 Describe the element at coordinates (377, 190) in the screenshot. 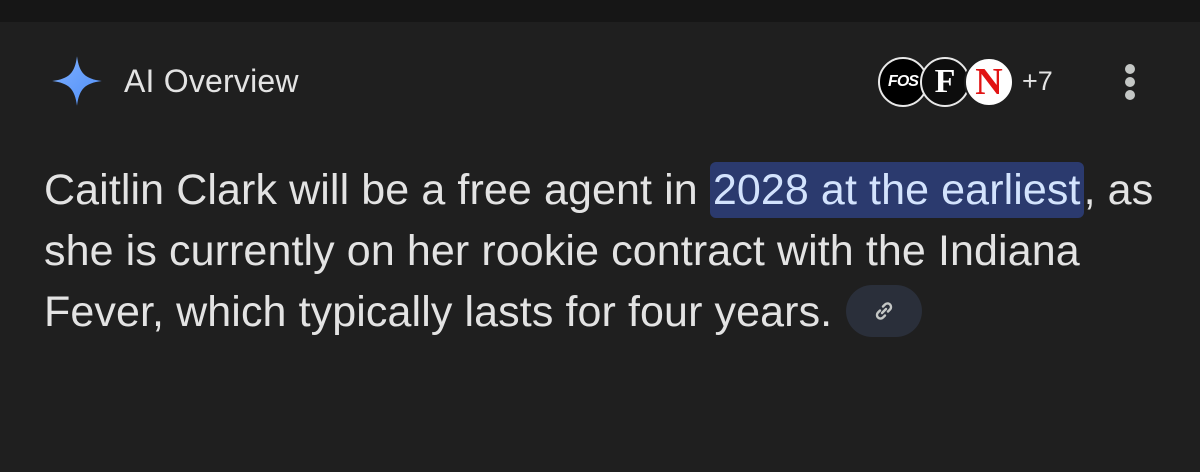

I see `answer-text-before: Caitlin Clark will be a free agent in` at that location.